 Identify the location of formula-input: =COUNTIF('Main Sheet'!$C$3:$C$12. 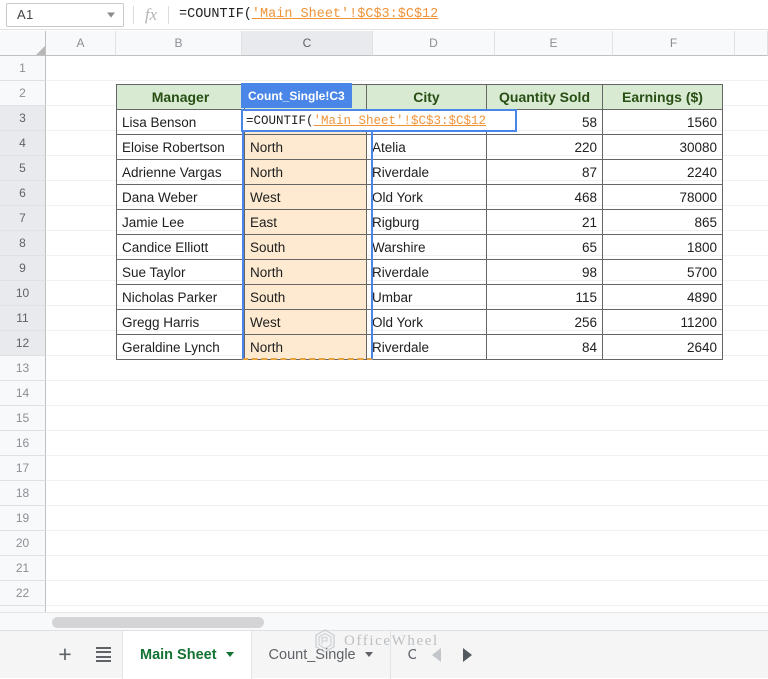
(473, 14).